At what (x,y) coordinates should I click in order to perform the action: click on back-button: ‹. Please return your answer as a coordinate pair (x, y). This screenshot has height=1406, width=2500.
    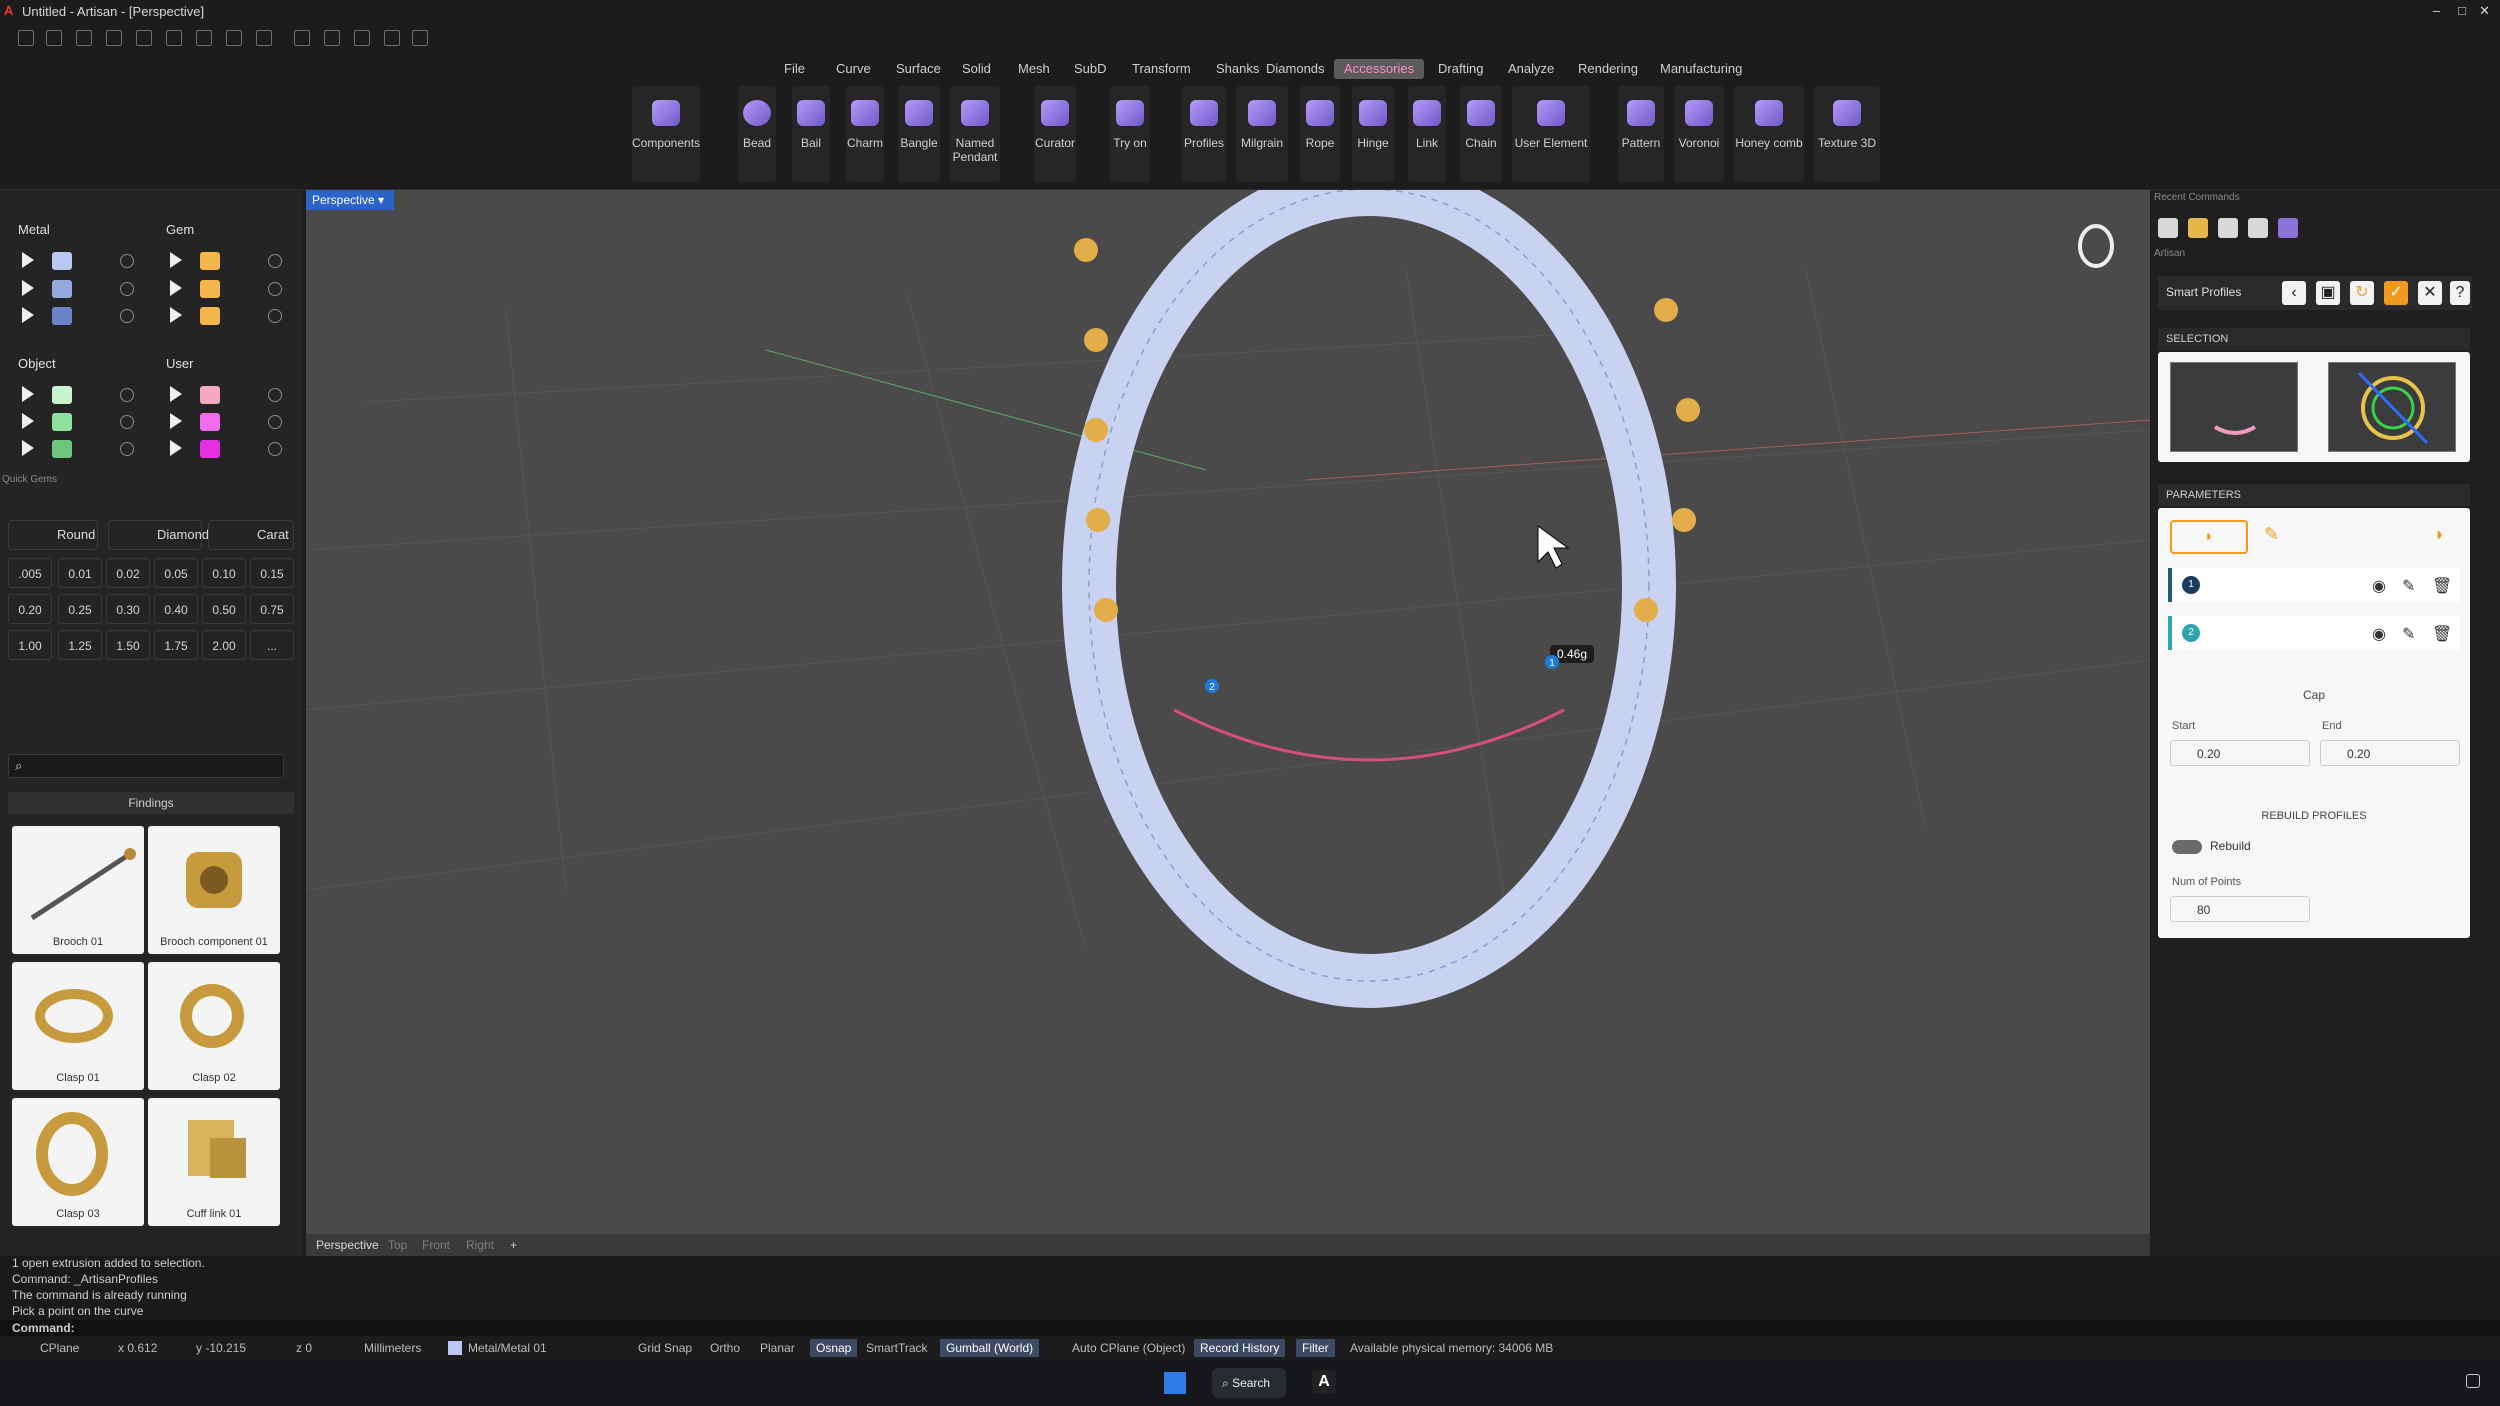
    Looking at the image, I should click on (2294, 293).